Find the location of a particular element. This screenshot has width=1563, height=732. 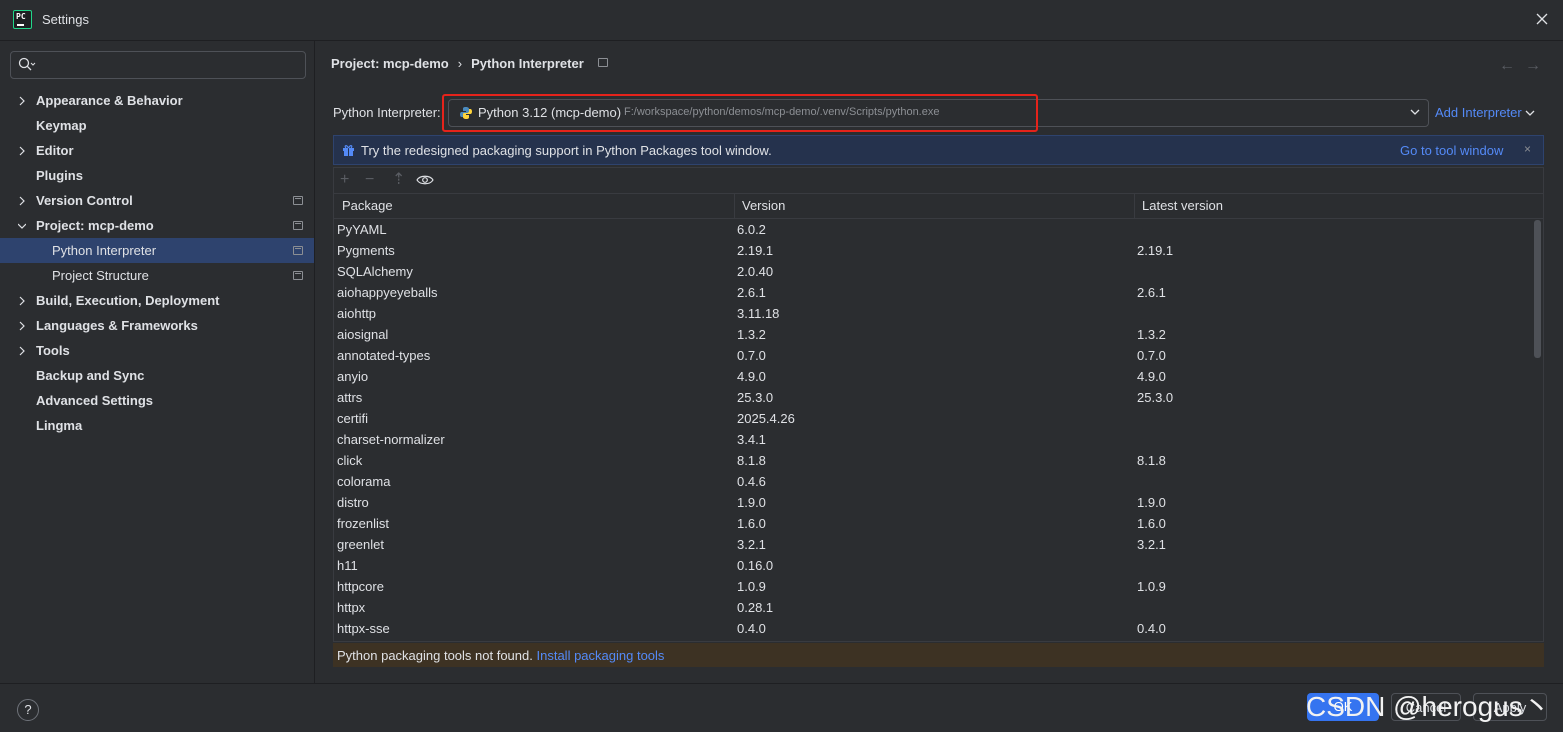

package-name-cell: httpcore is located at coordinates (360, 586).